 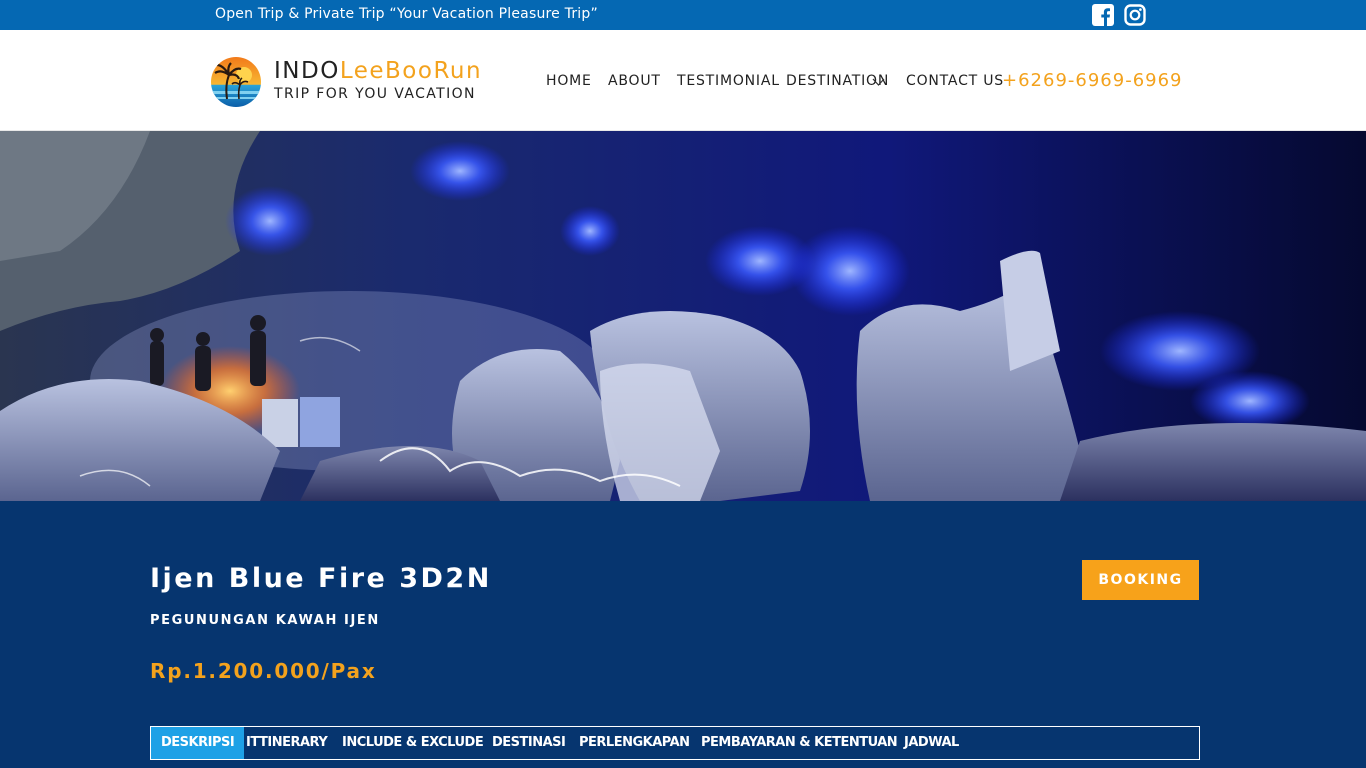 I want to click on tab-perlengkapan: PERLENGKAPAN, so click(x=634, y=743).